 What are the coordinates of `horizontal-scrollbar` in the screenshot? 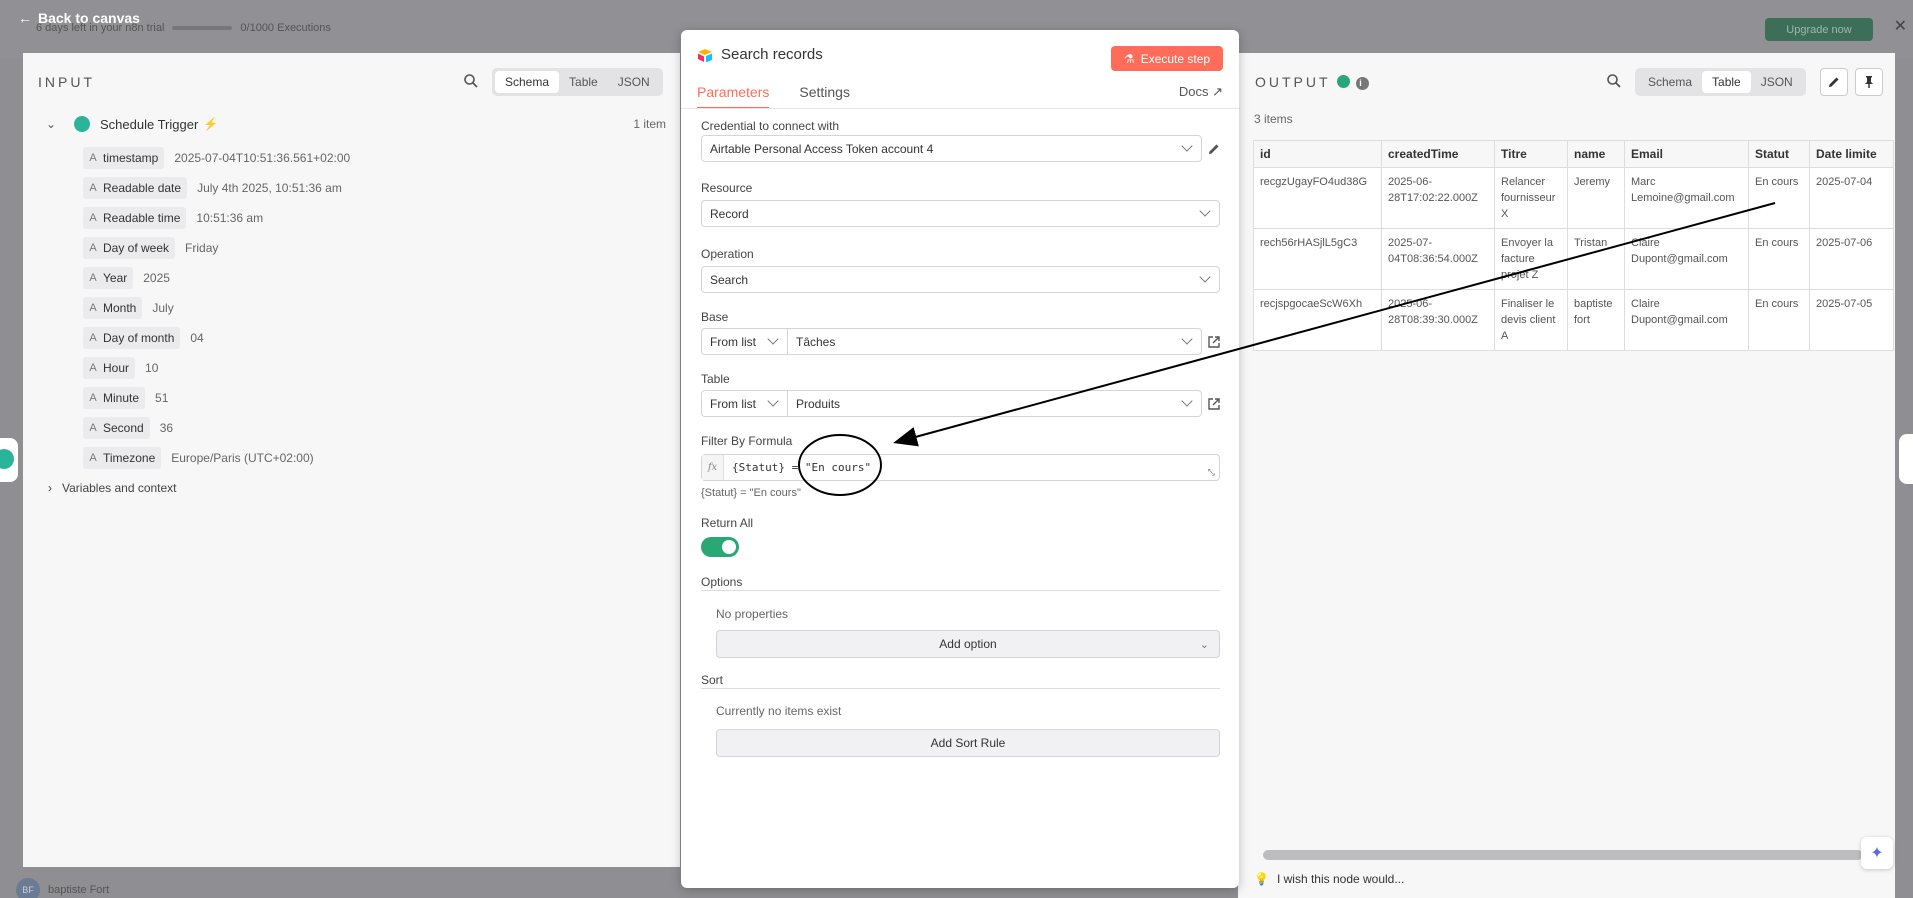 It's located at (1568, 855).